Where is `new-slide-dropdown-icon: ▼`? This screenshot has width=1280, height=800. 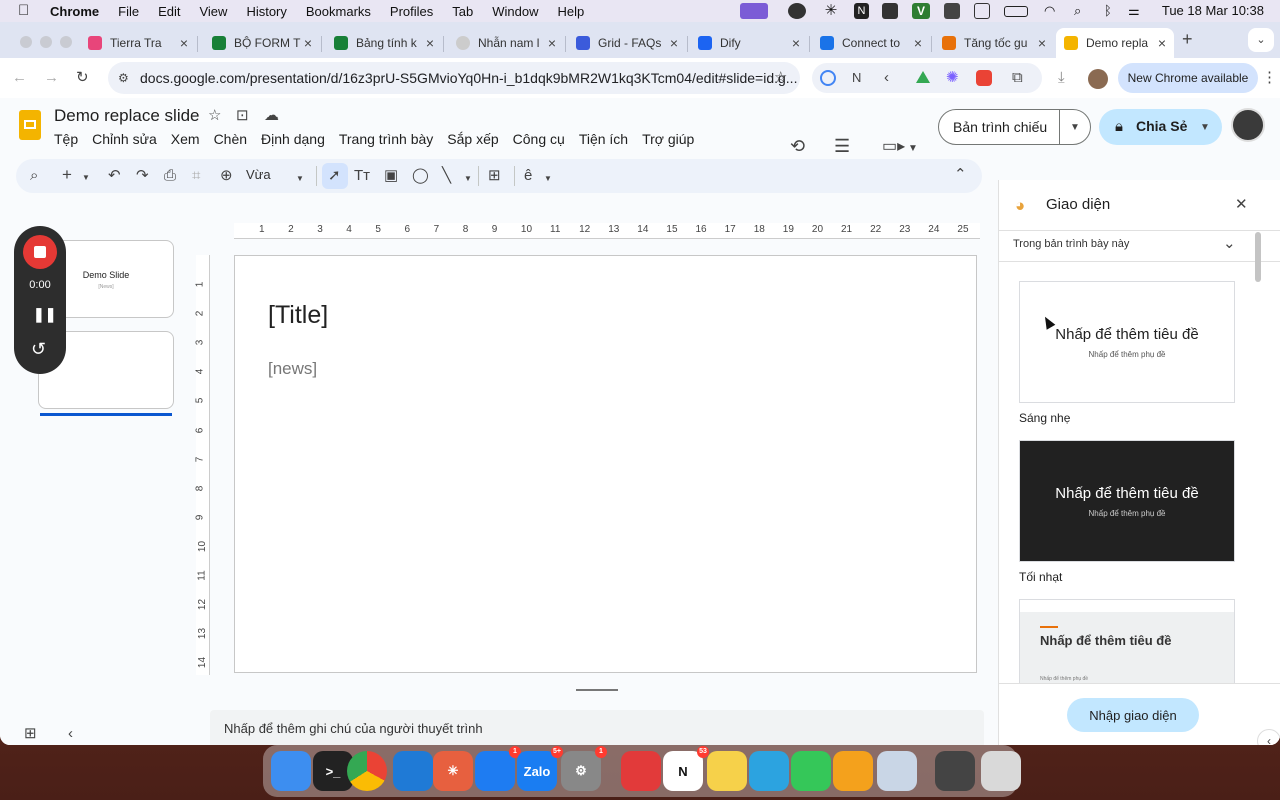
new-slide-dropdown-icon: ▼ is located at coordinates (86, 177).